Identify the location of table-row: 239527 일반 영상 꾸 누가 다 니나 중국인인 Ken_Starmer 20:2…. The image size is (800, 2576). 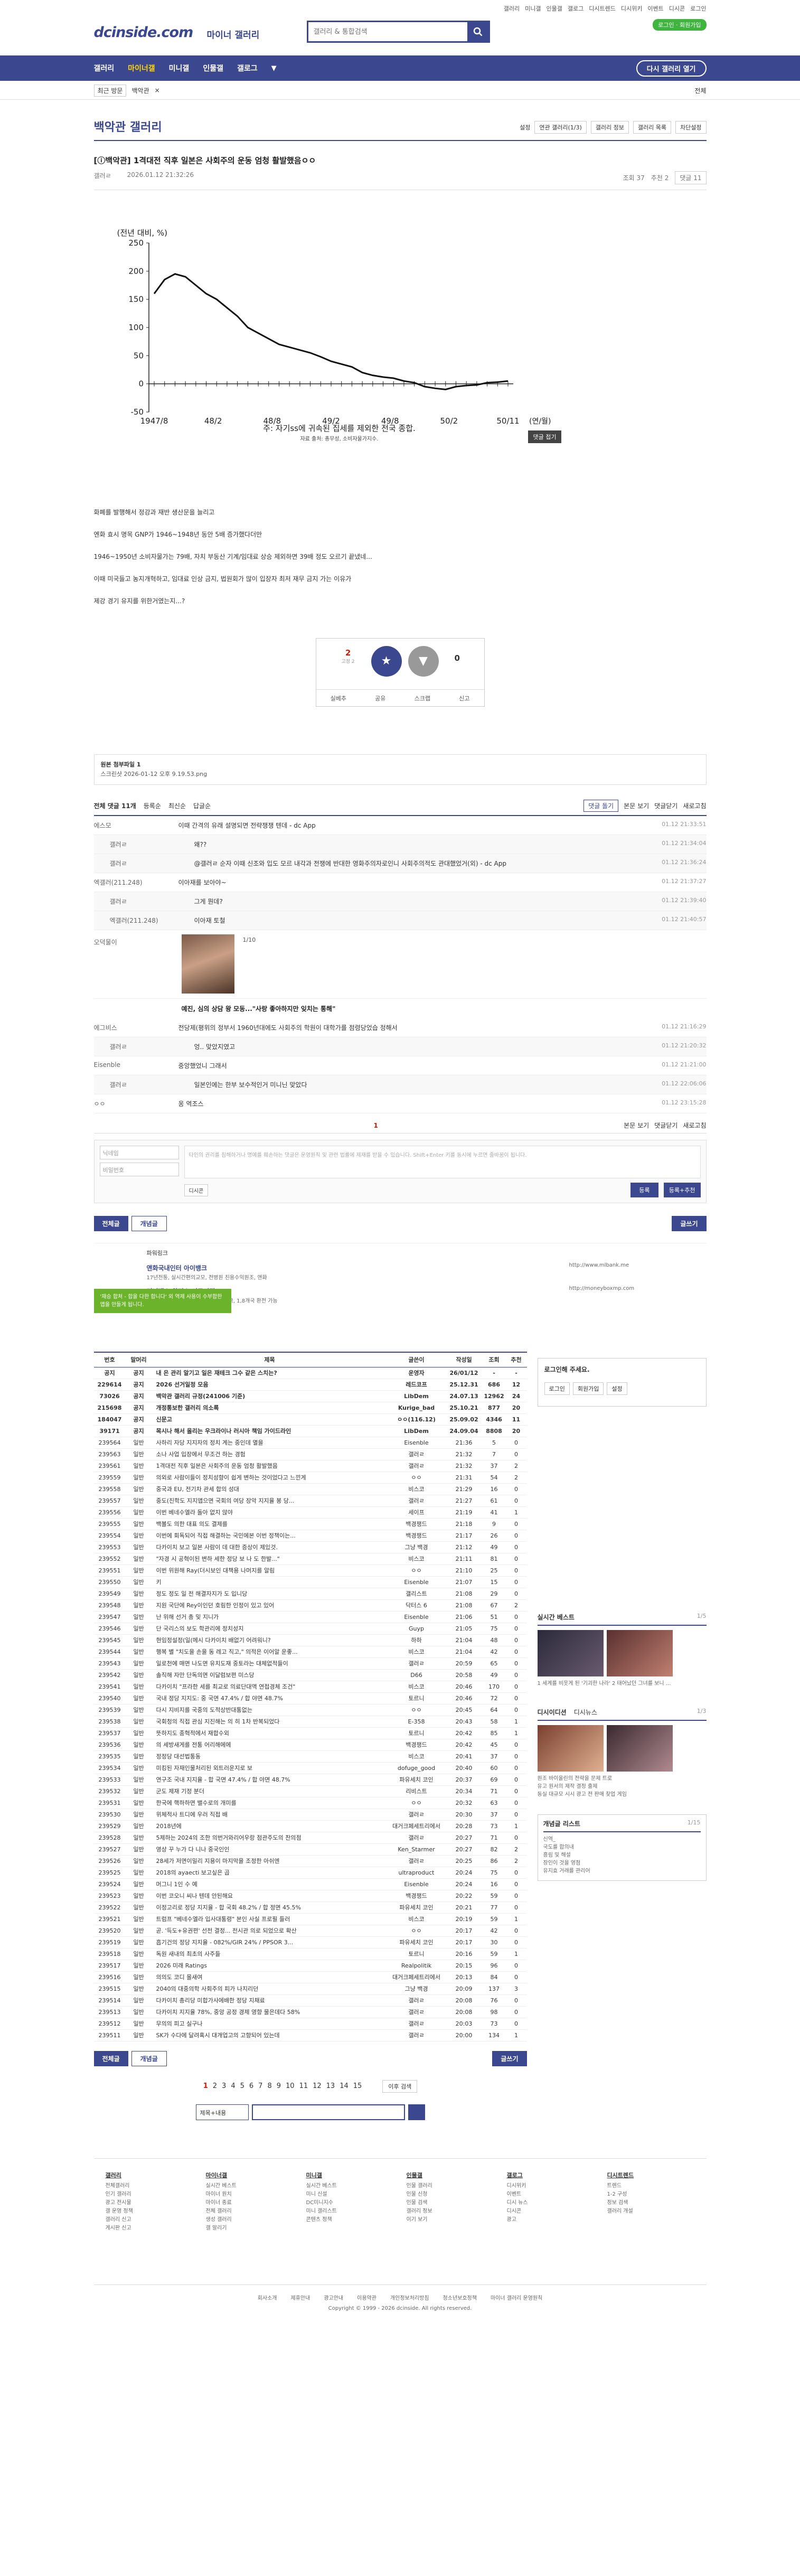
(310, 1849).